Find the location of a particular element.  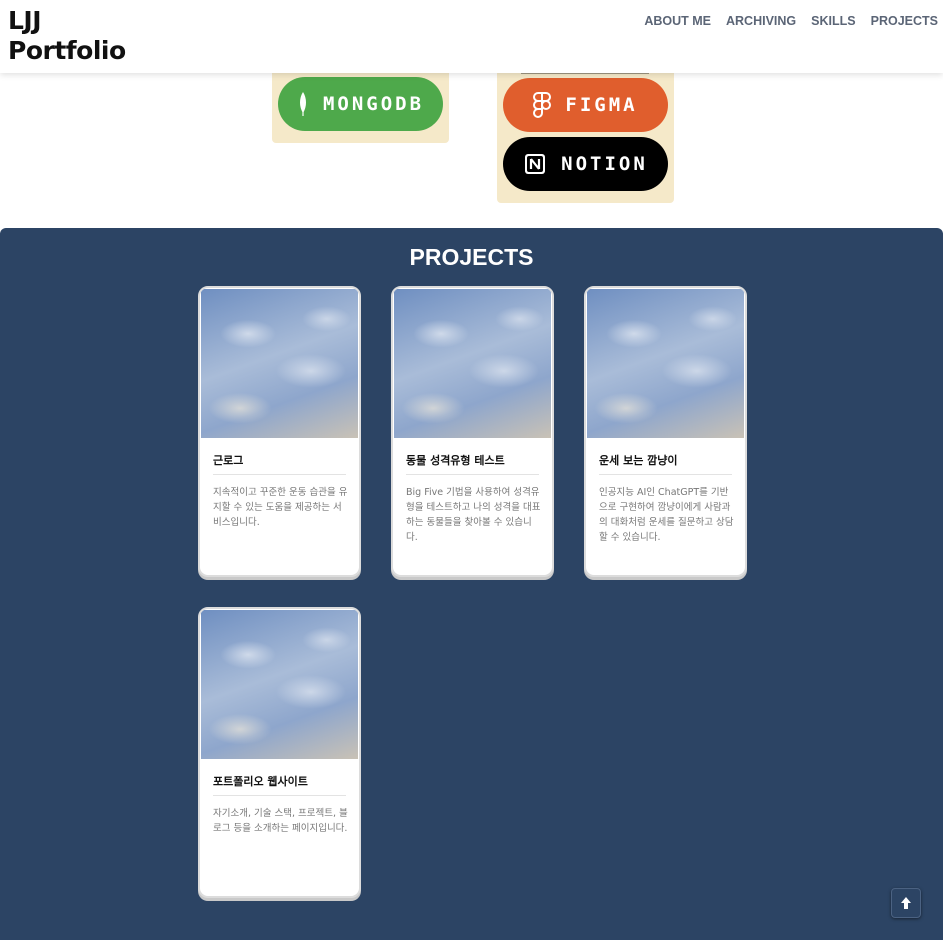

project-title: 근로그 is located at coordinates (279, 463).